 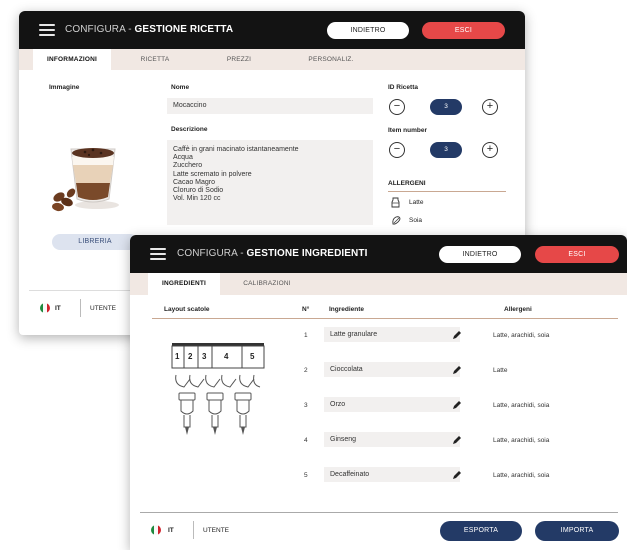 I want to click on tab-calibrazioni: CALIBRAZIONI, so click(x=267, y=284).